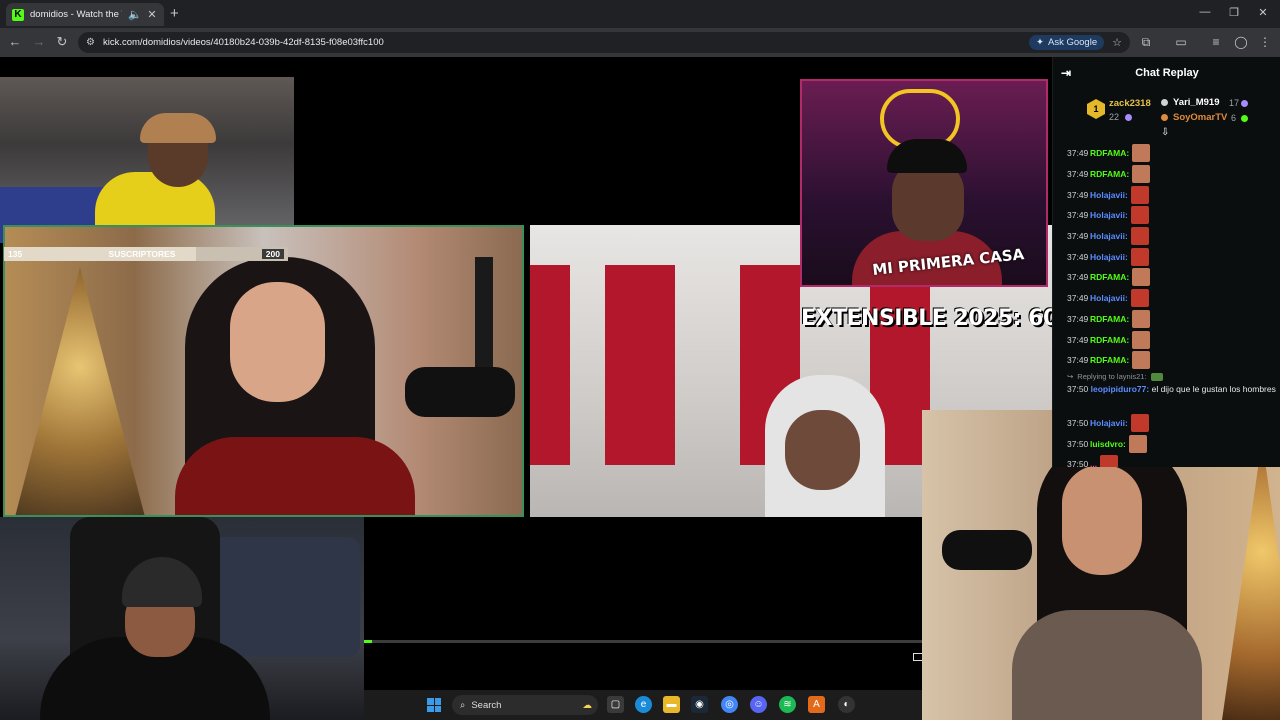  I want to click on seek-bar-progress, so click(368, 641).